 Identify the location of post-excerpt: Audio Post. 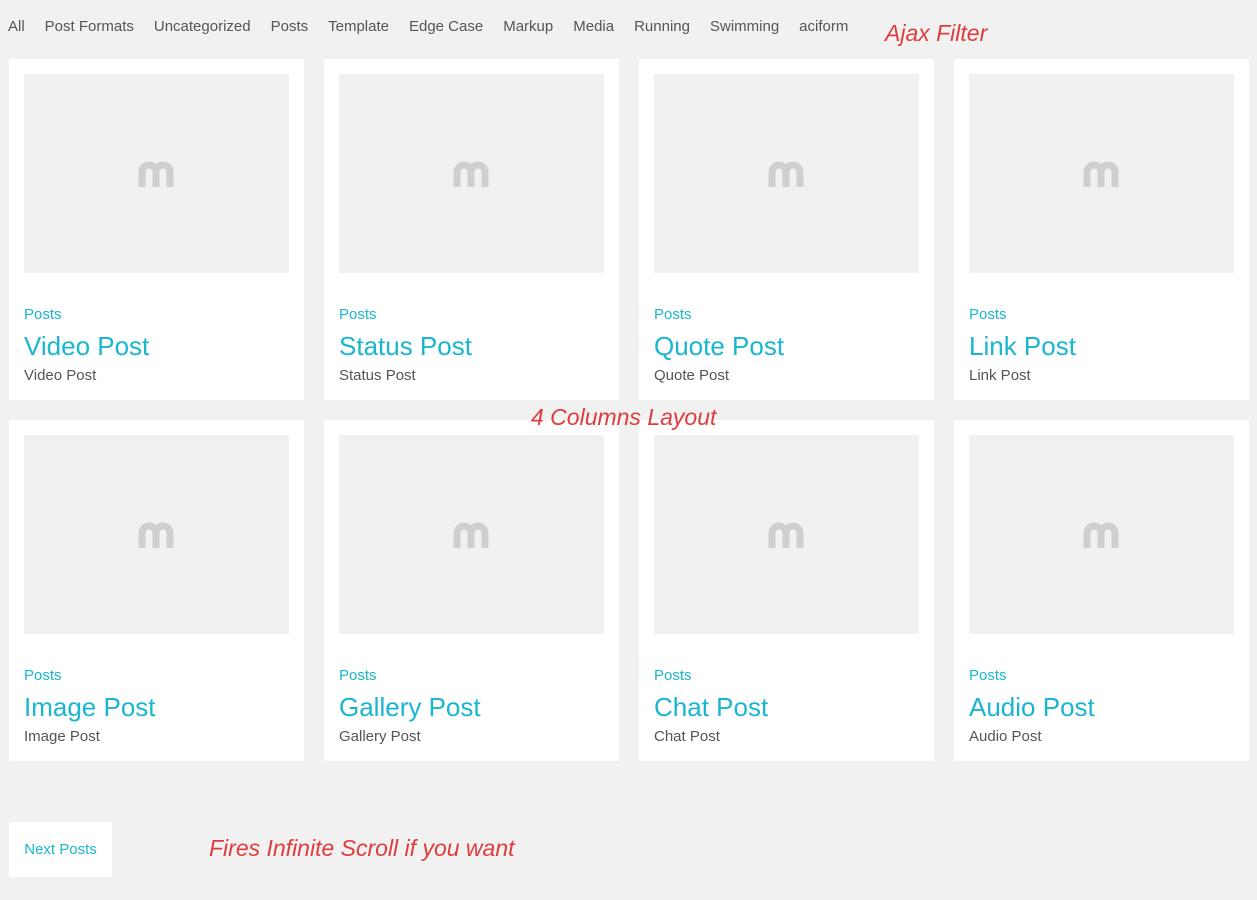
(1005, 736).